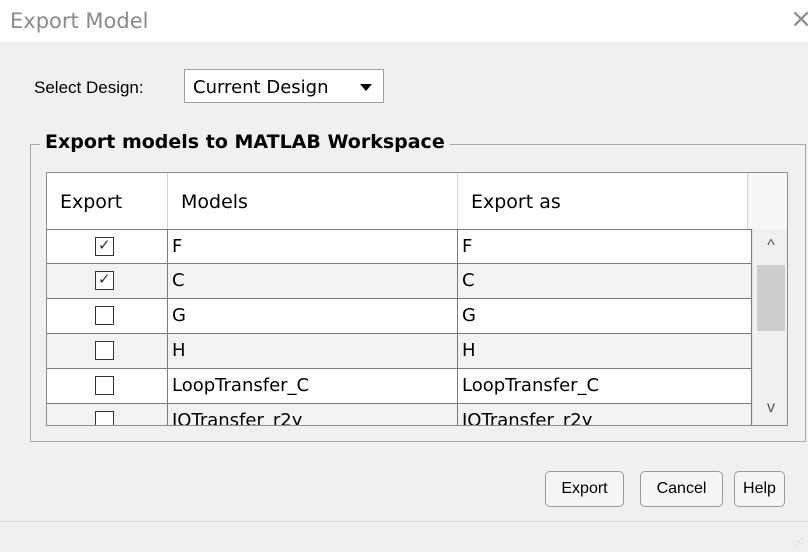 This screenshot has height=552, width=808. What do you see at coordinates (467, 246) in the screenshot?
I see `export-as-name: F` at bounding box center [467, 246].